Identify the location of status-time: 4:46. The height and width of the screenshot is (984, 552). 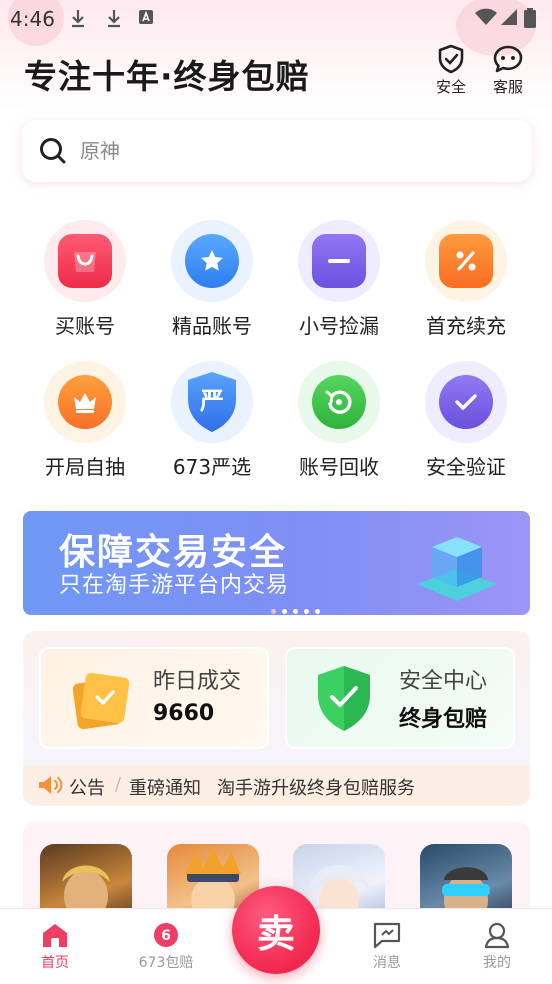
(32, 19).